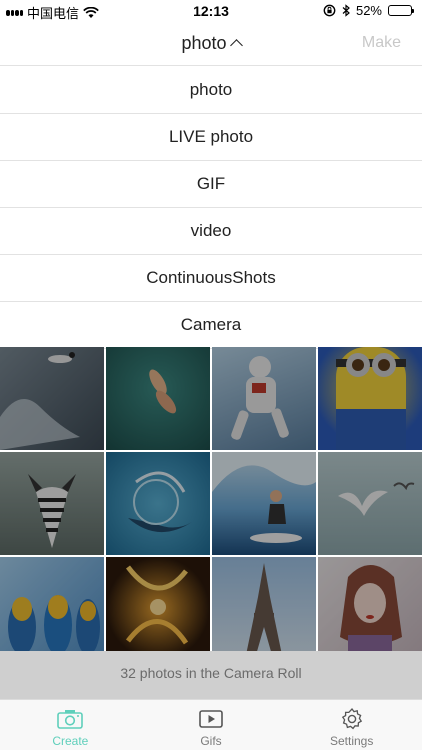 The height and width of the screenshot is (750, 422). I want to click on photo-thumbnail-swimmers, so click(158, 398).